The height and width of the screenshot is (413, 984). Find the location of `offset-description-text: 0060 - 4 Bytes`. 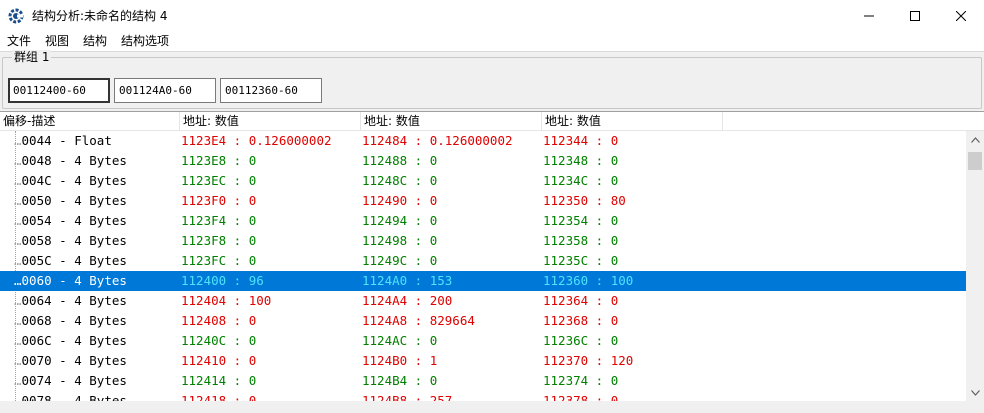

offset-description-text: 0060 - 4 Bytes is located at coordinates (74, 280).